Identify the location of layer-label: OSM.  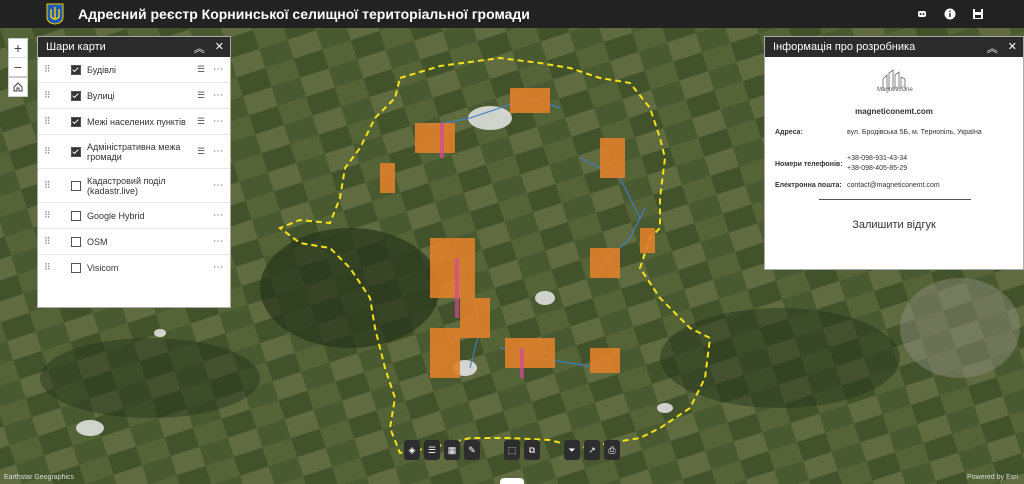
(97, 241).